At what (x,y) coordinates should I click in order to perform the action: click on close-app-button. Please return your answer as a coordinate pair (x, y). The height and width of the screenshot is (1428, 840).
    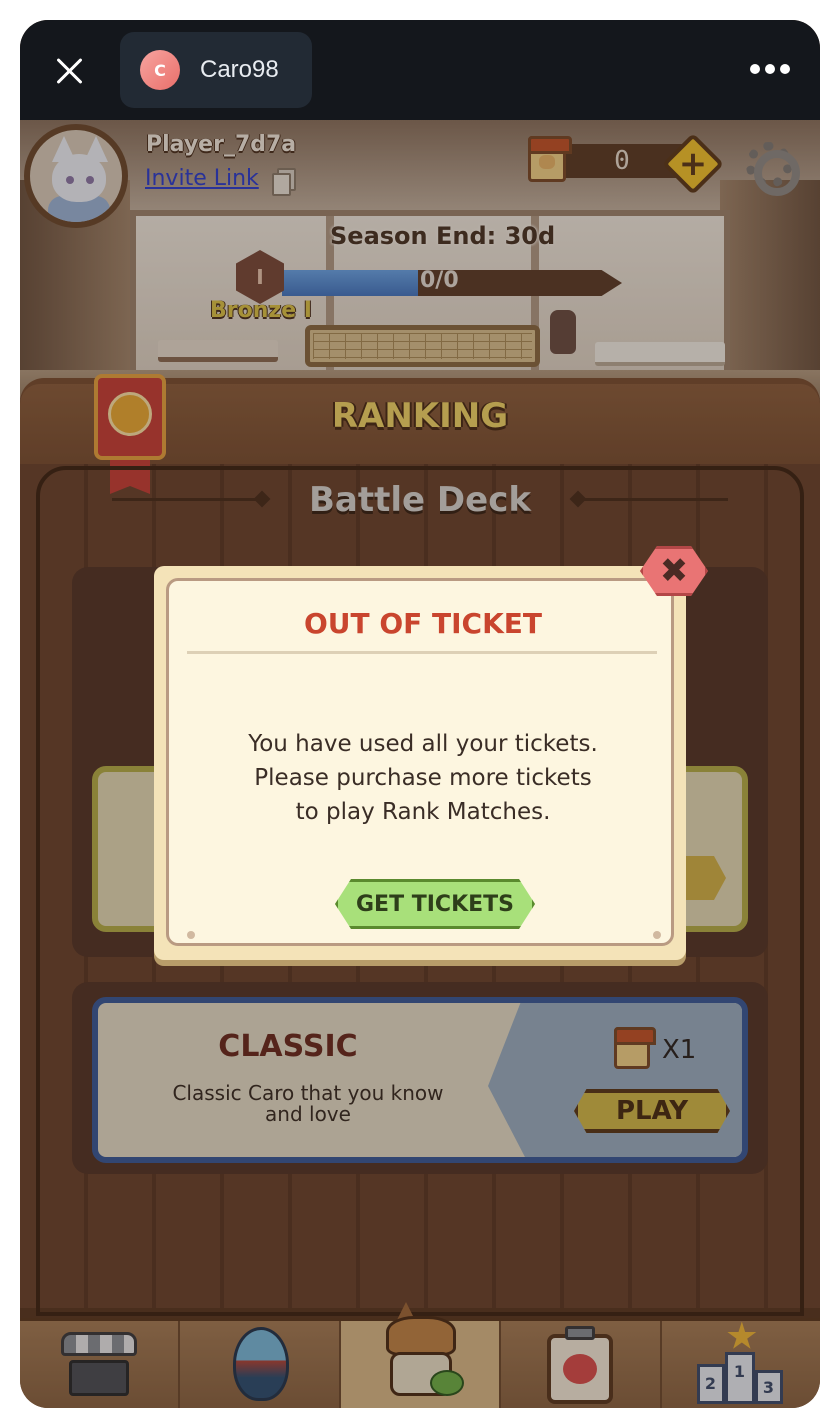
    Looking at the image, I should click on (70, 72).